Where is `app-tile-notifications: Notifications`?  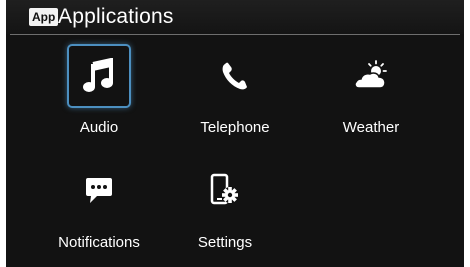
app-tile-notifications: Notifications is located at coordinates (99, 205).